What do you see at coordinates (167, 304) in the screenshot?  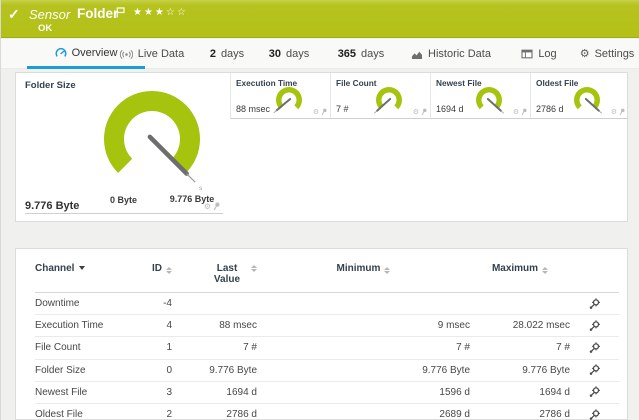 I see `channel-id: -4` at bounding box center [167, 304].